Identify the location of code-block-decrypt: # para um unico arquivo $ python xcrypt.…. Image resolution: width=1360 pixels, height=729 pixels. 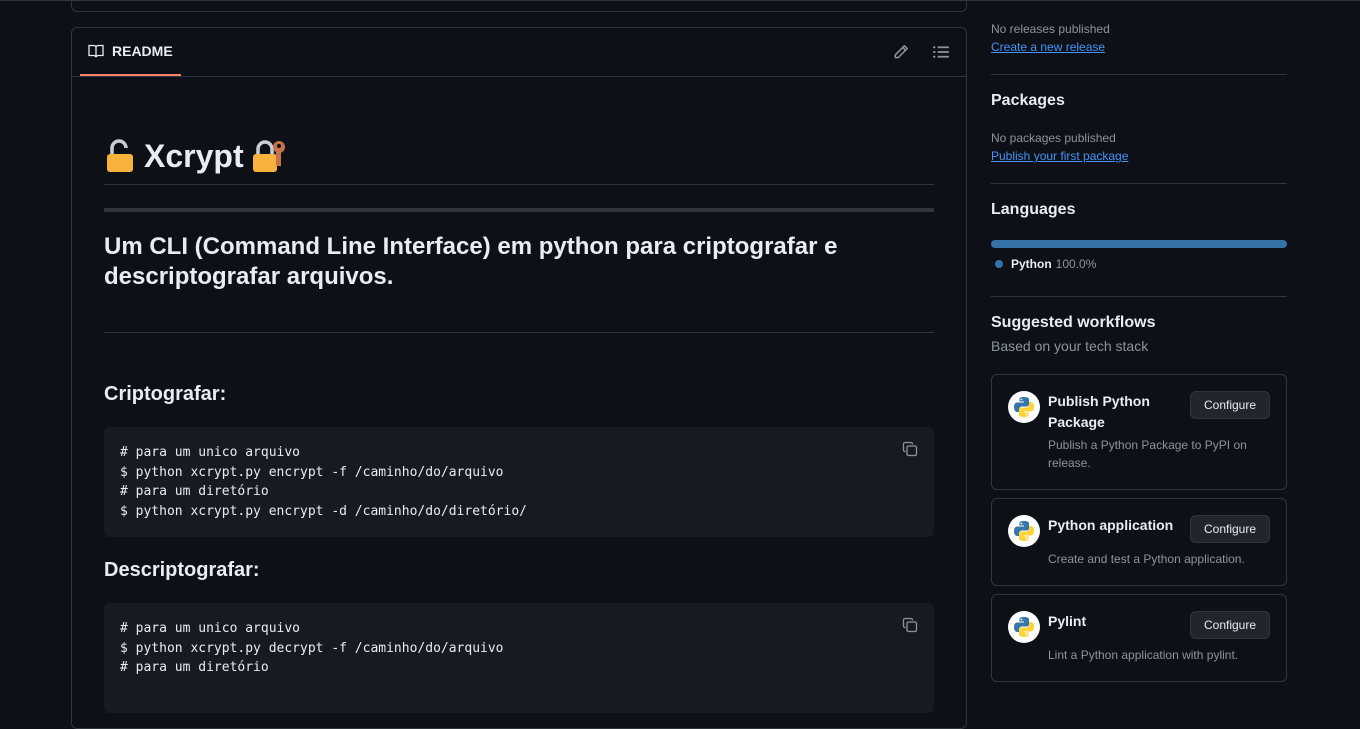
(519, 658).